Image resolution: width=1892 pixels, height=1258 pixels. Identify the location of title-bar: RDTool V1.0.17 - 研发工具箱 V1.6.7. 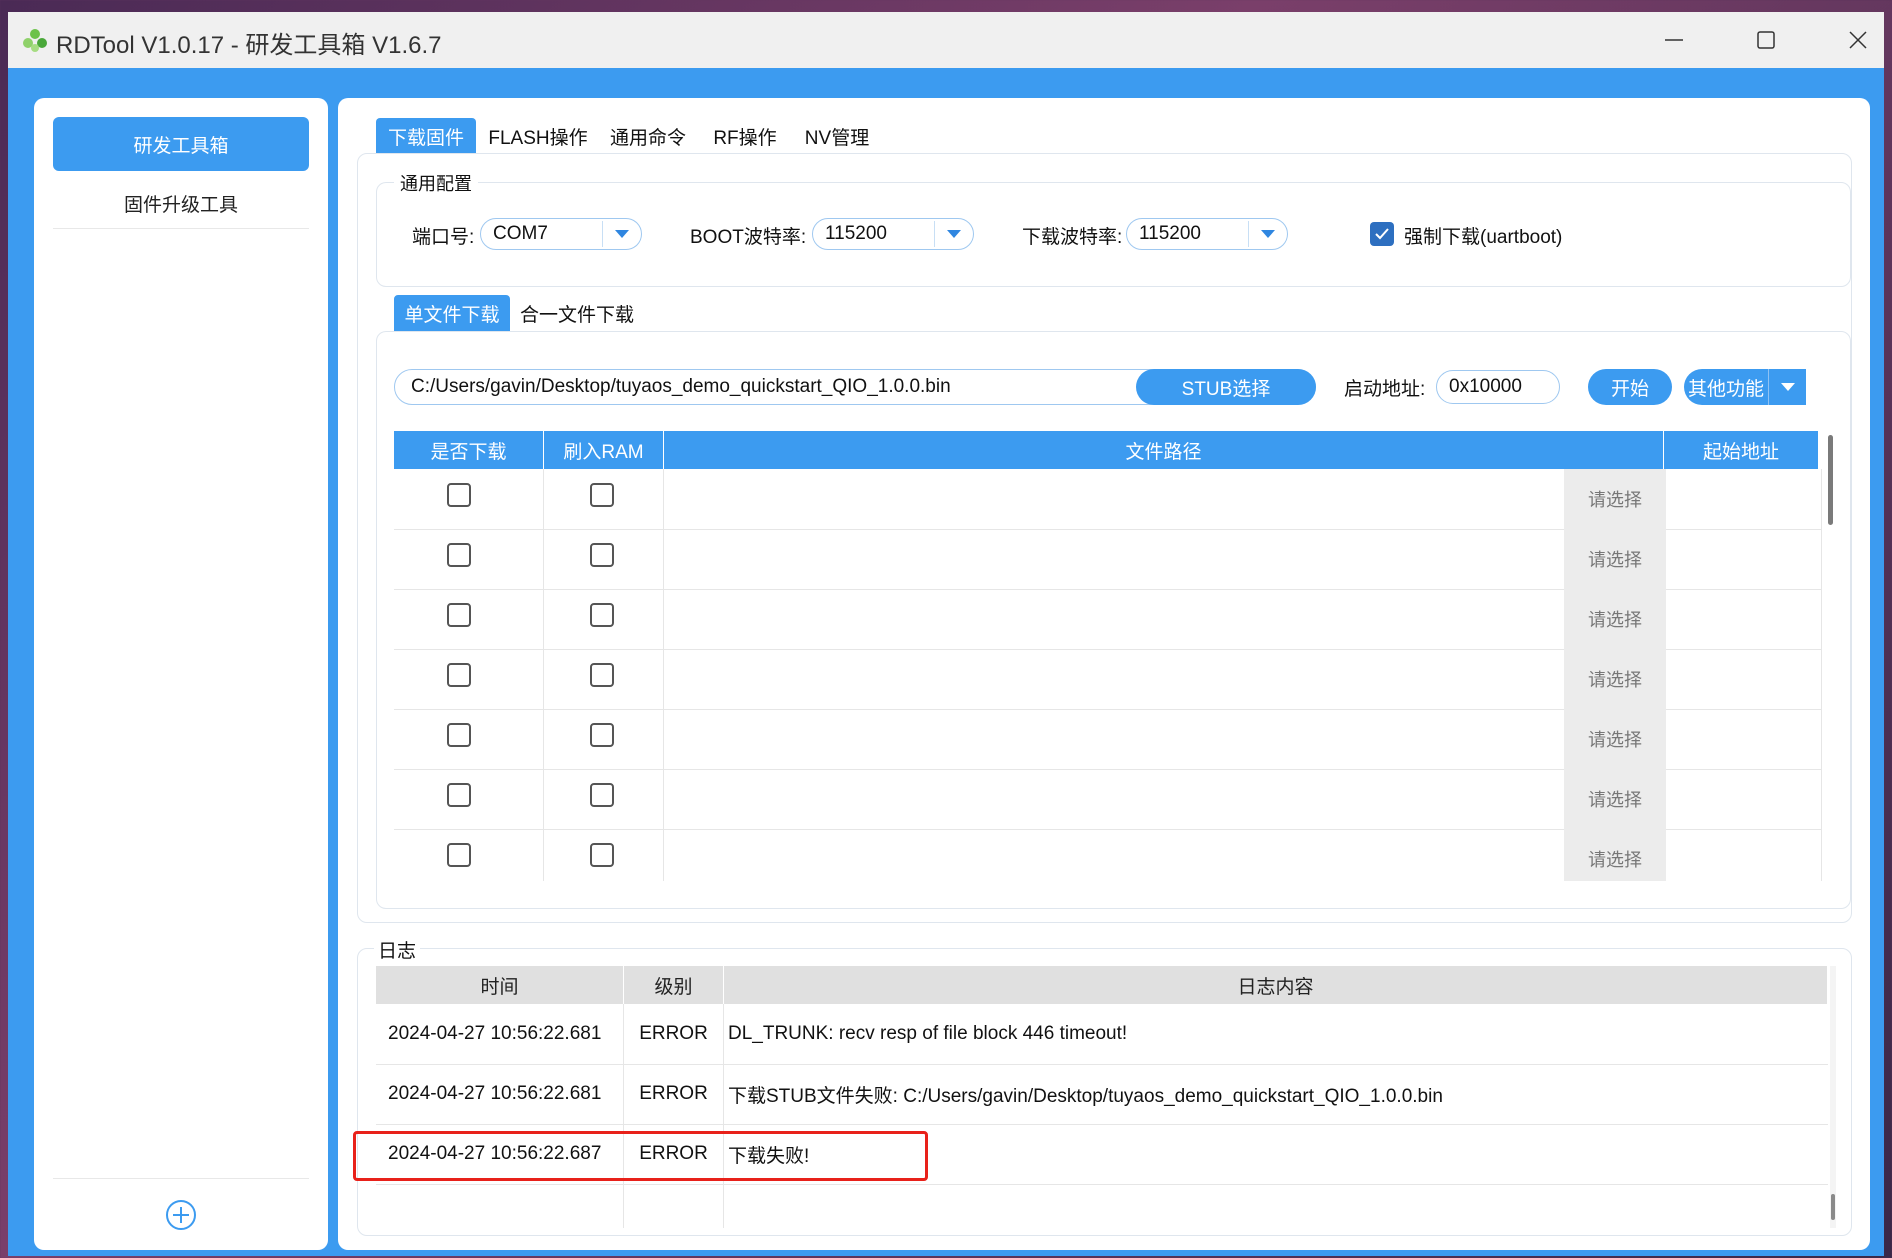
(946, 40).